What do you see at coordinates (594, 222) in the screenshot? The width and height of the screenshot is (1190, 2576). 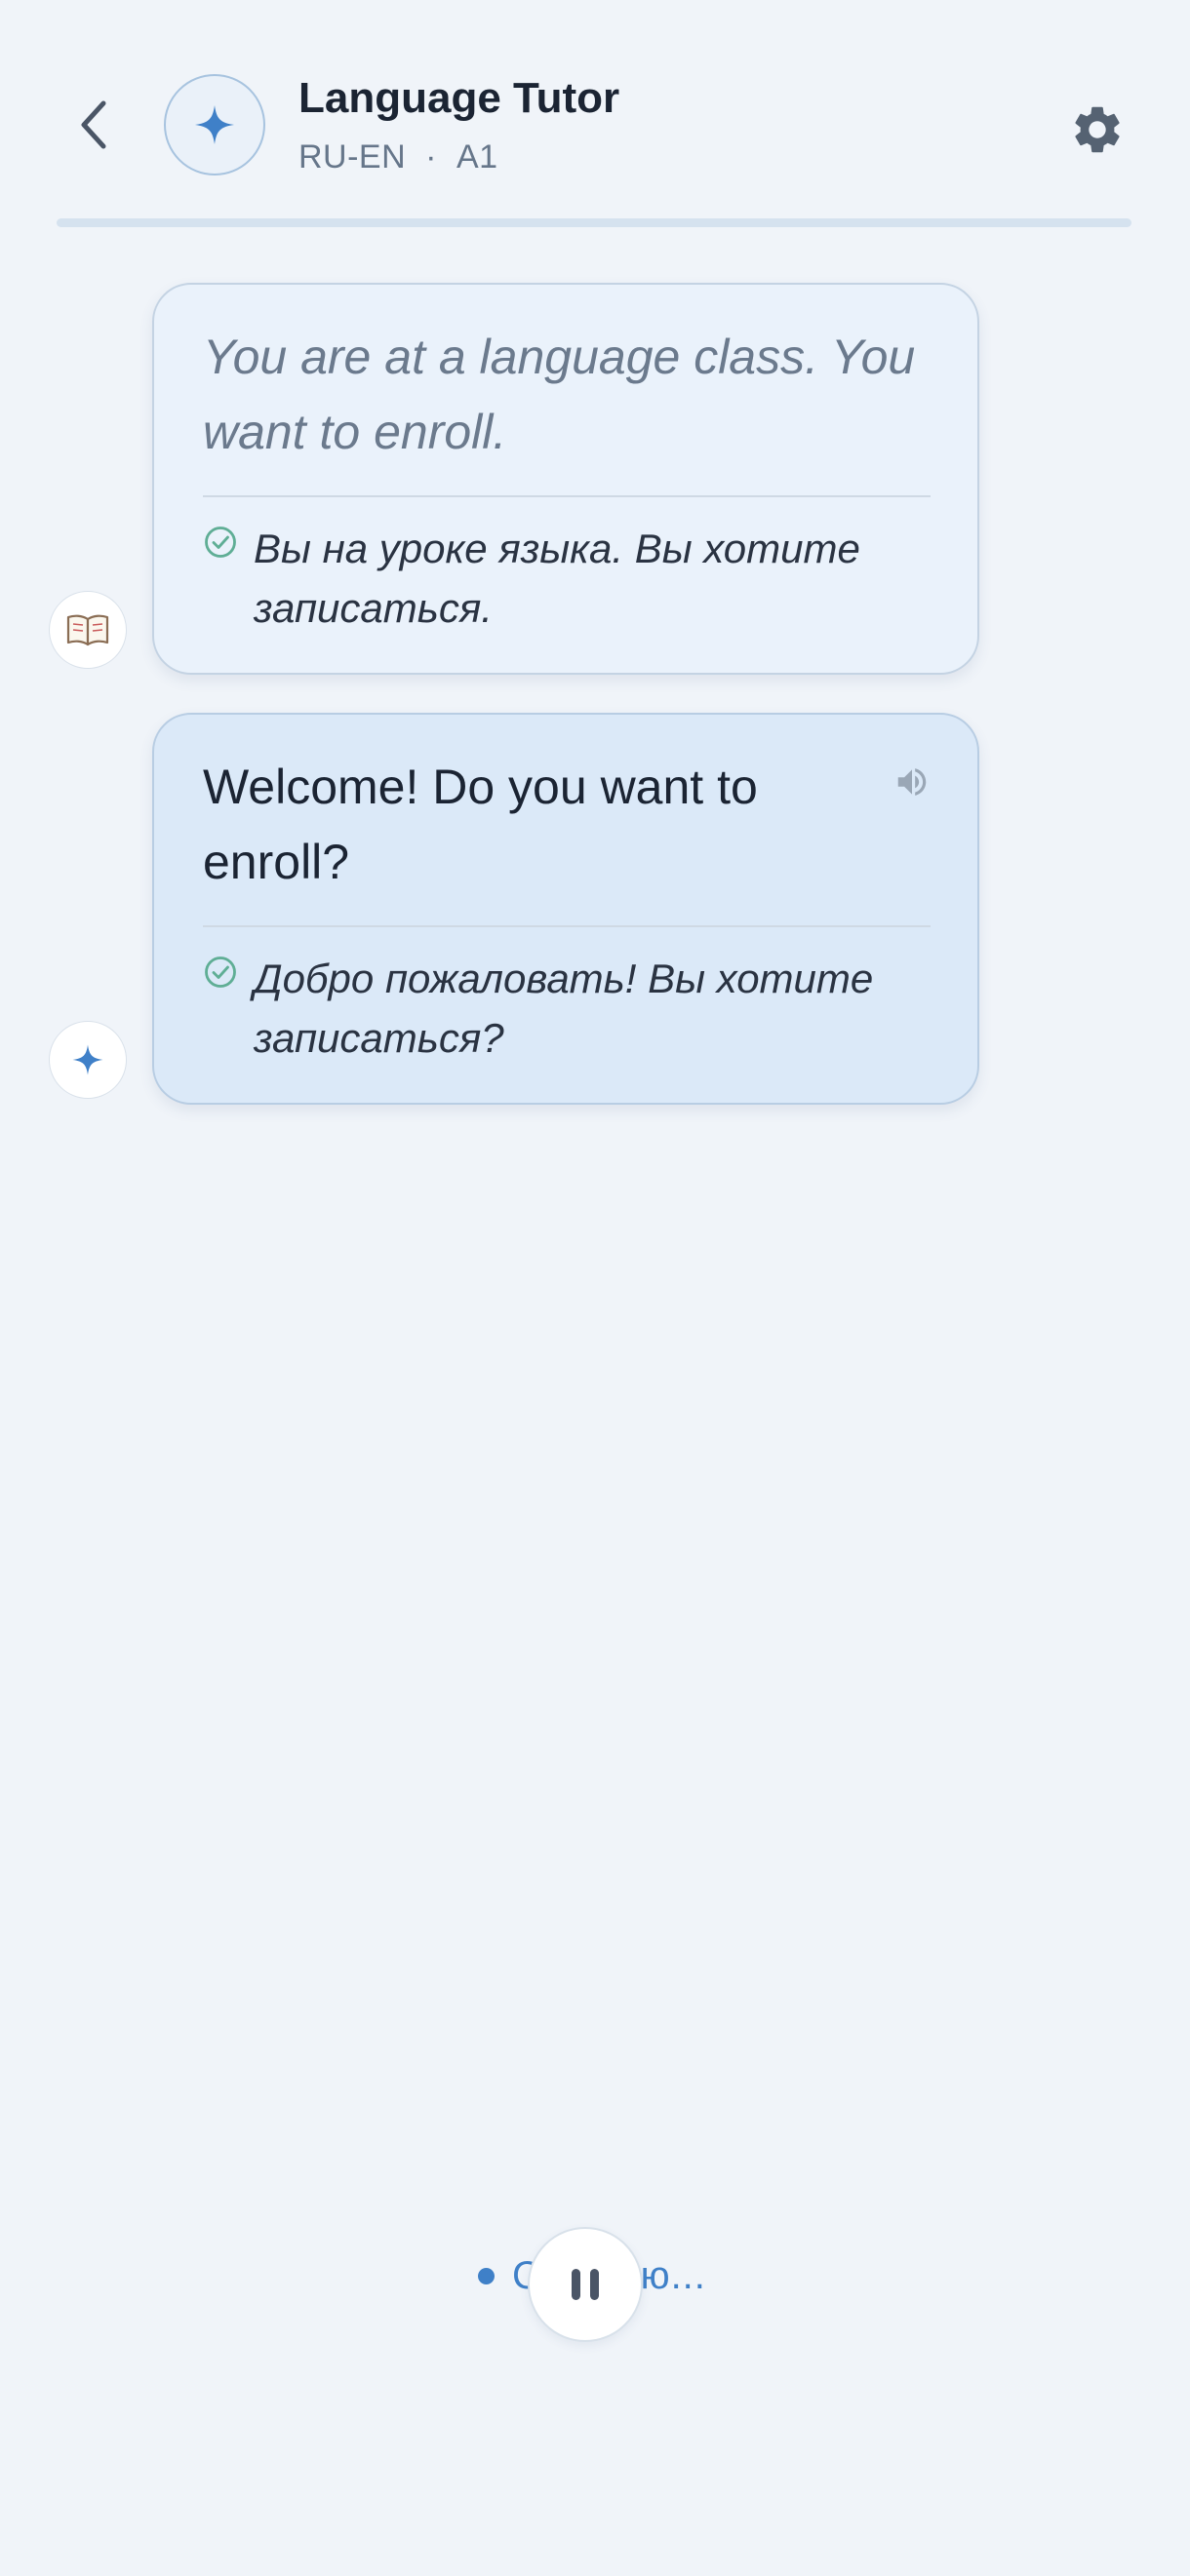 I see `lesson-progress-bar` at bounding box center [594, 222].